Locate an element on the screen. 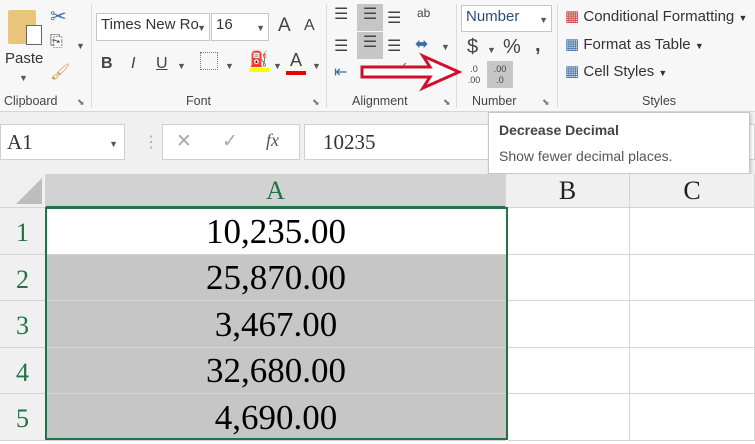 This screenshot has width=755, height=444. tooltip-description: Show fewer decimal places. is located at coordinates (586, 156).